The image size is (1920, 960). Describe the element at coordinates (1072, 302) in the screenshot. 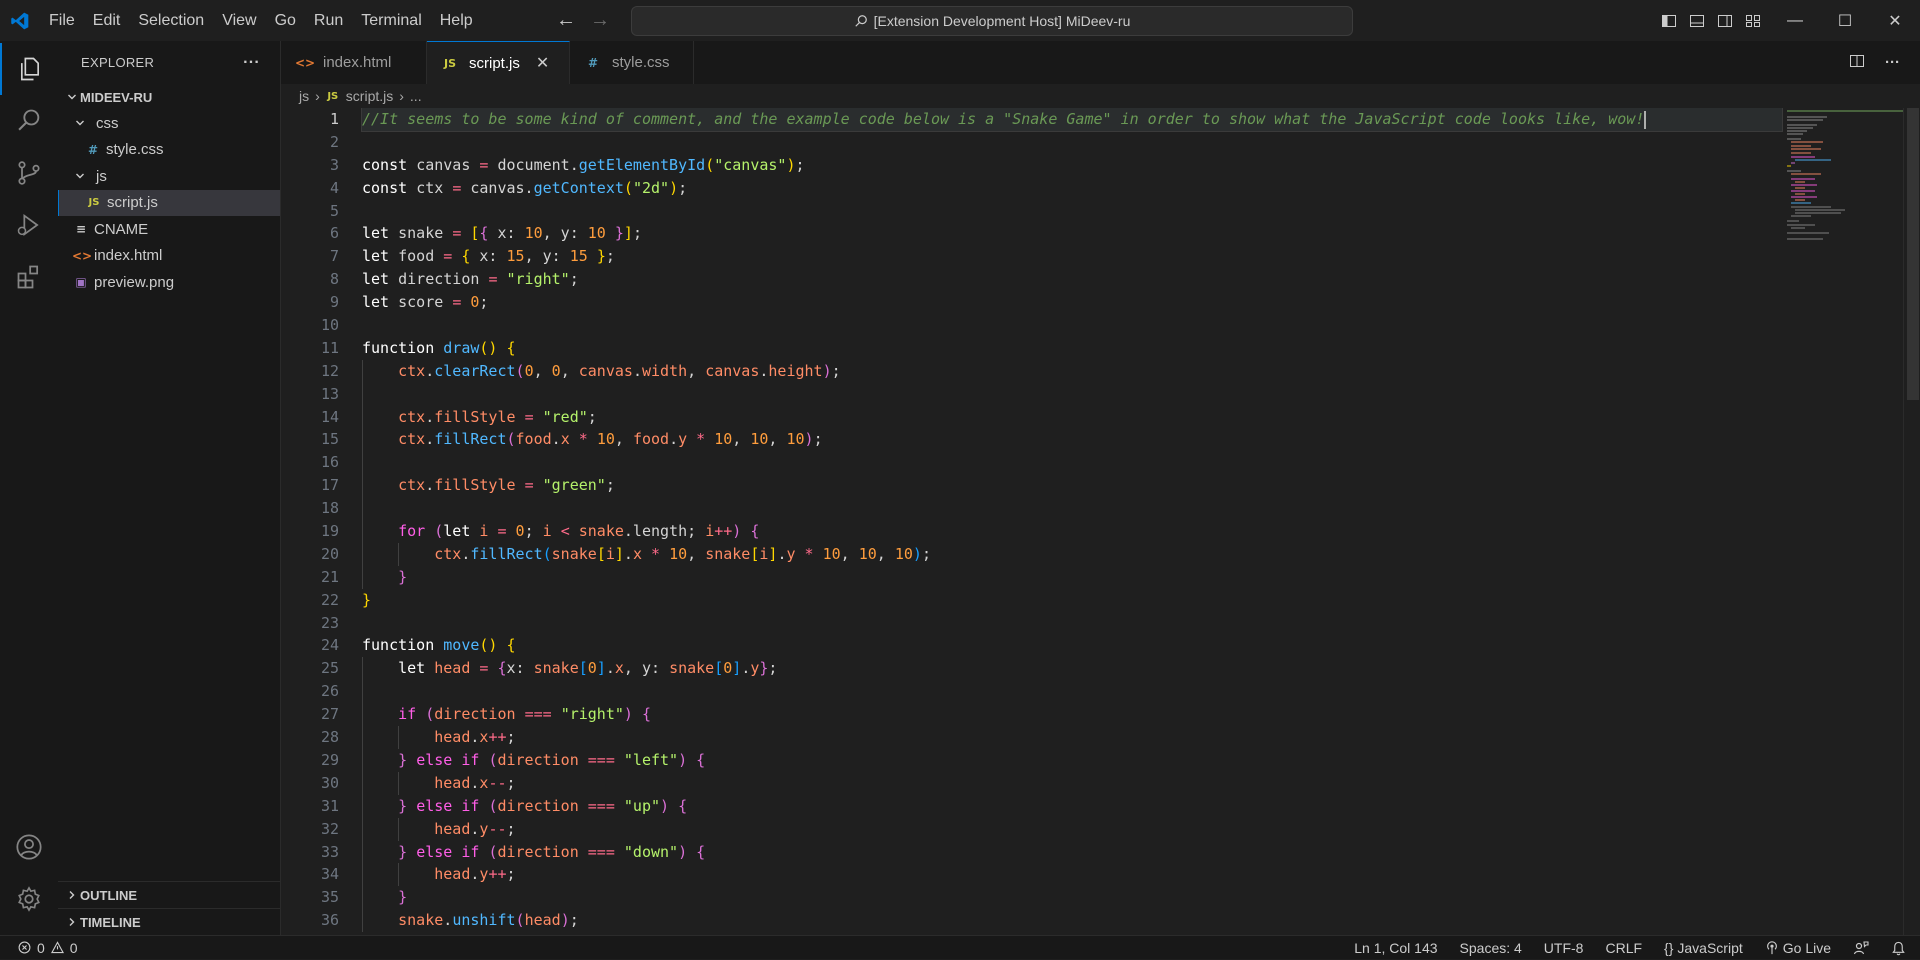

I see `code-line: let score = 0;` at that location.